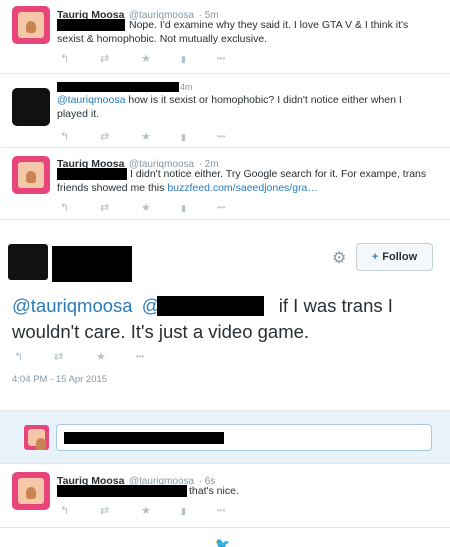 The image size is (450, 547). What do you see at coordinates (333, 305) in the screenshot?
I see `focused-text: if I was trans I` at bounding box center [333, 305].